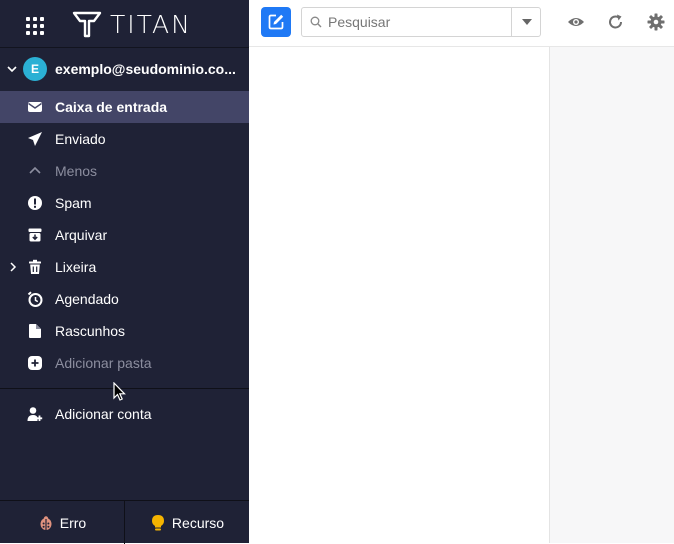  I want to click on refresh-icon, so click(616, 22).